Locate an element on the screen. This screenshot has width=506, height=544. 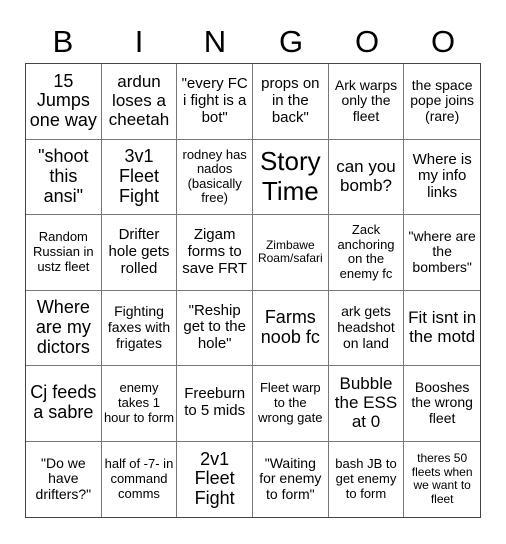
bingo-cell: props on in the back" is located at coordinates (290, 102).